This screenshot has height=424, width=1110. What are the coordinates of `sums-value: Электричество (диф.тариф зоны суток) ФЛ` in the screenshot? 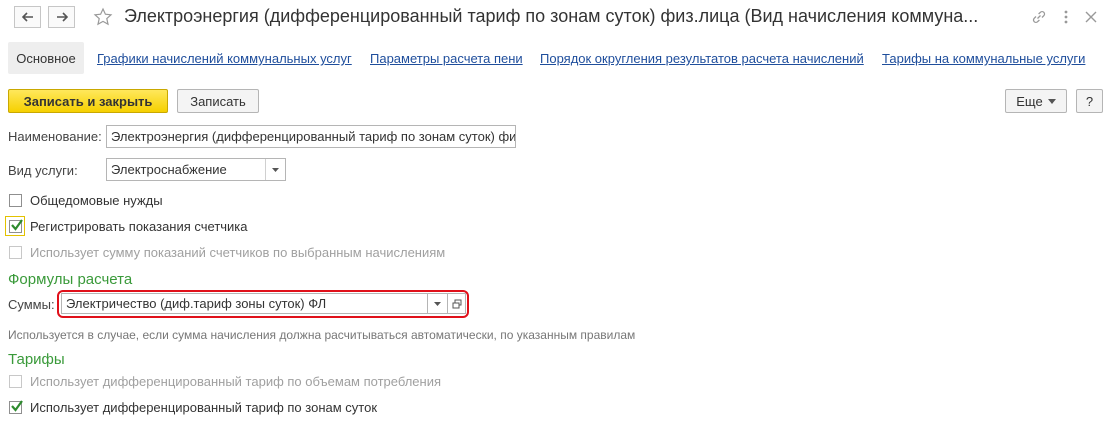 It's located at (196, 303).